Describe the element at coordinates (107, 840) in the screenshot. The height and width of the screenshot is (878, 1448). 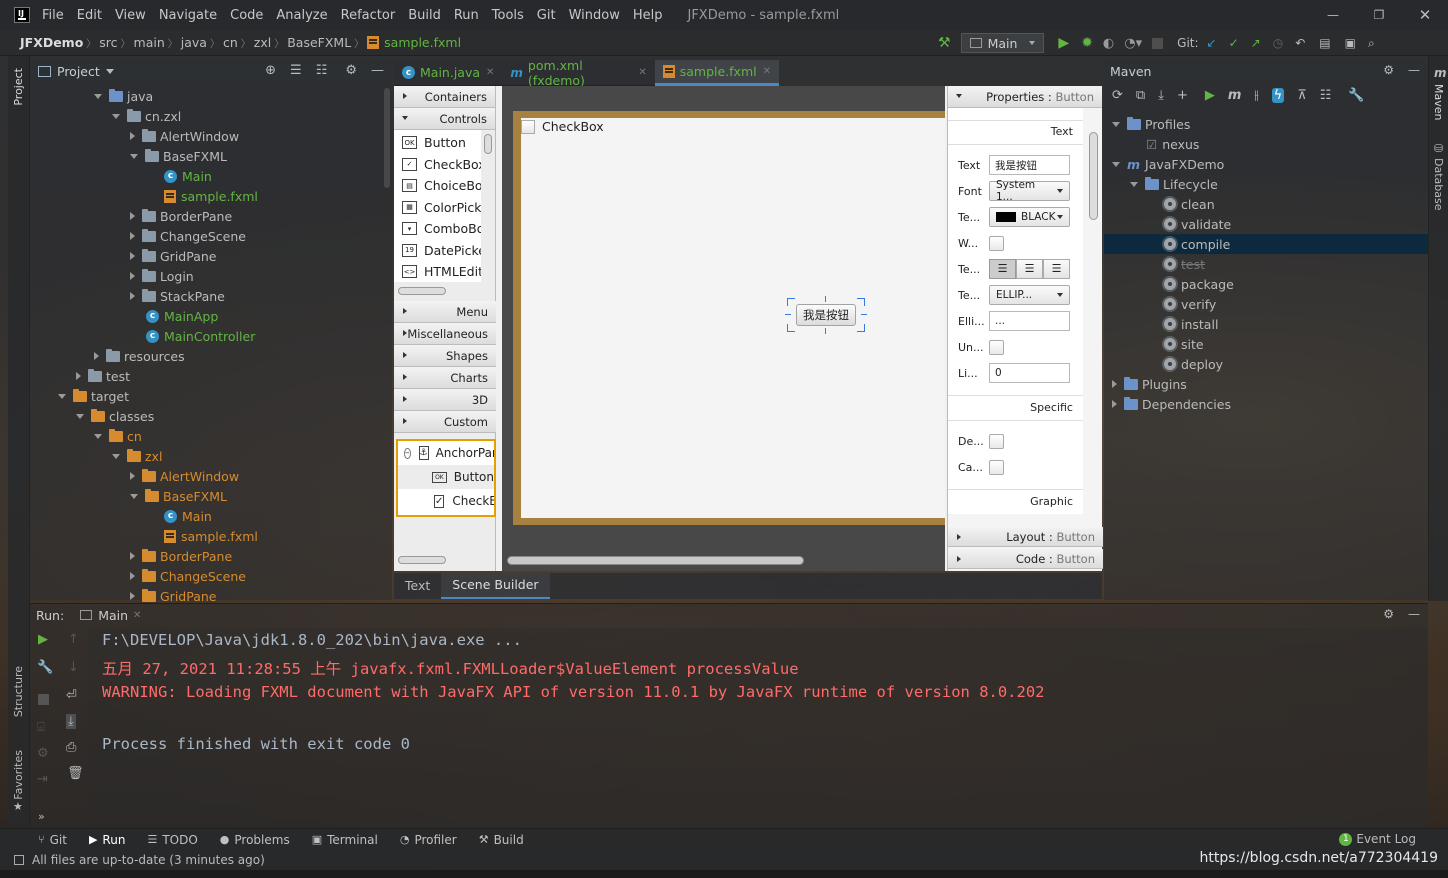
I see `tool-tab-run: ▶ Run` at that location.